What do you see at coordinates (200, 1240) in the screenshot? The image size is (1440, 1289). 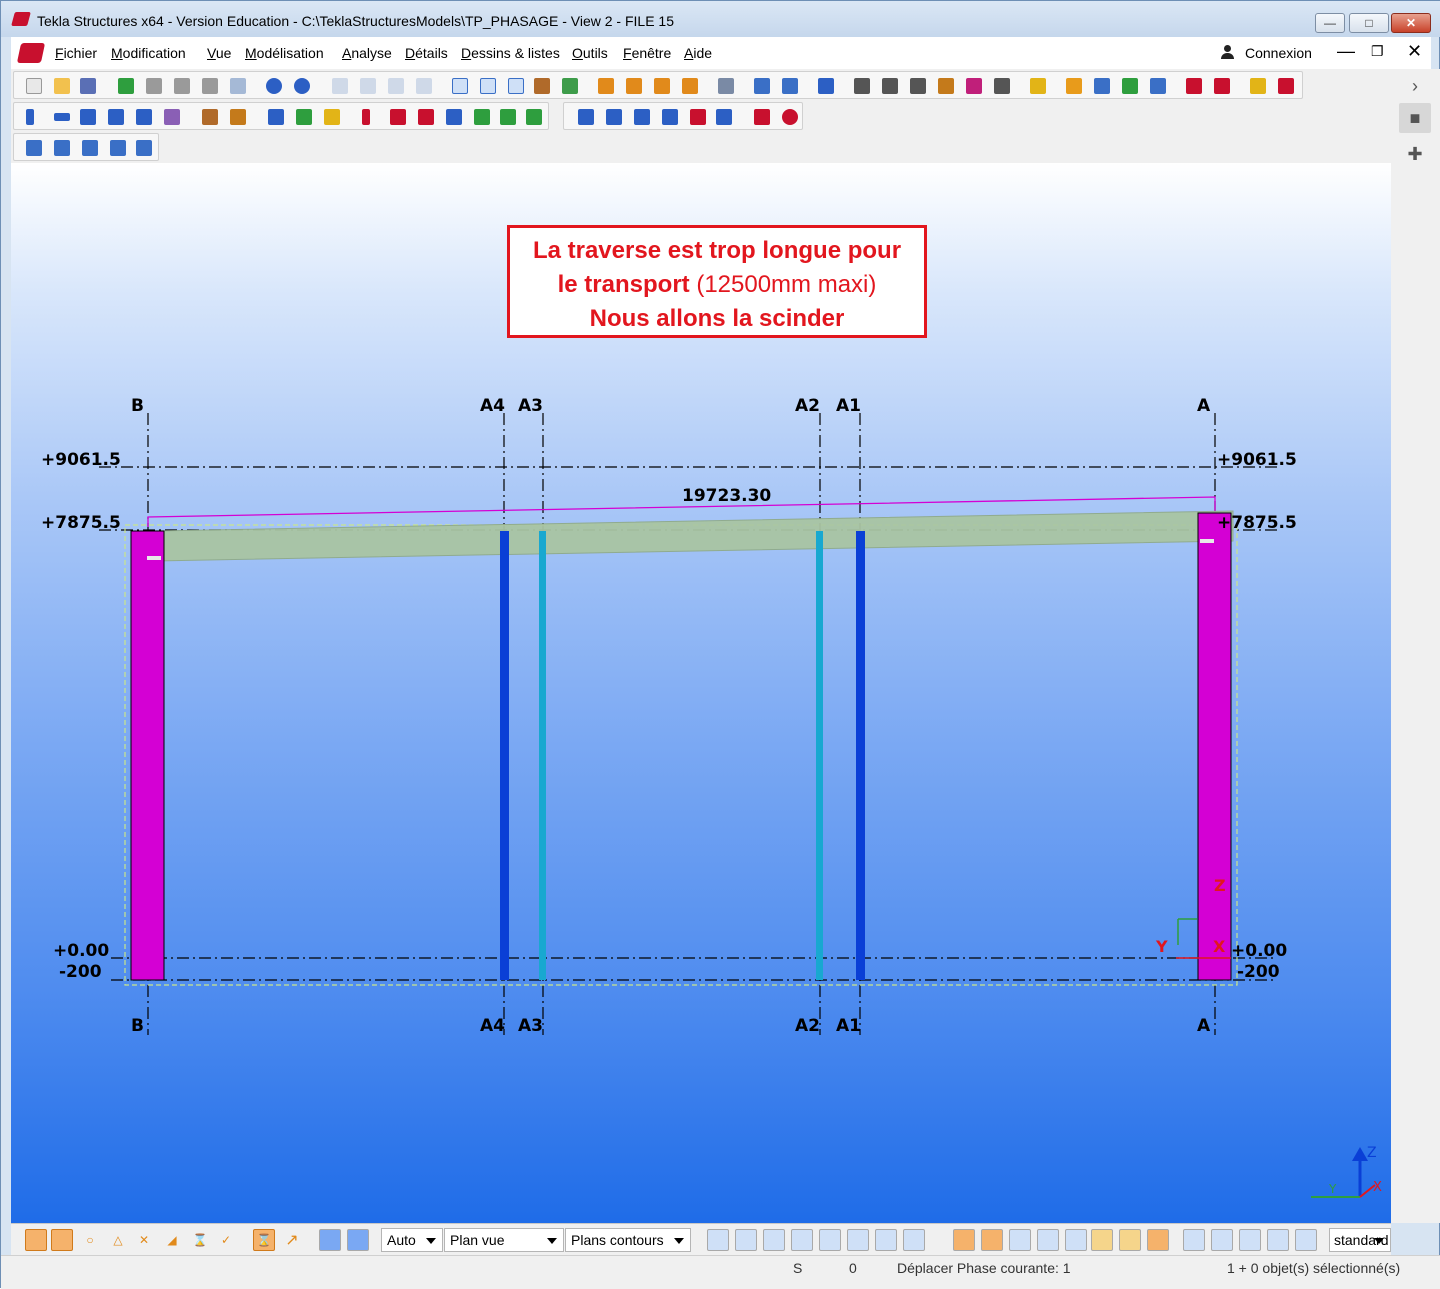 I see `snap-nearest-icon: ⌛` at bounding box center [200, 1240].